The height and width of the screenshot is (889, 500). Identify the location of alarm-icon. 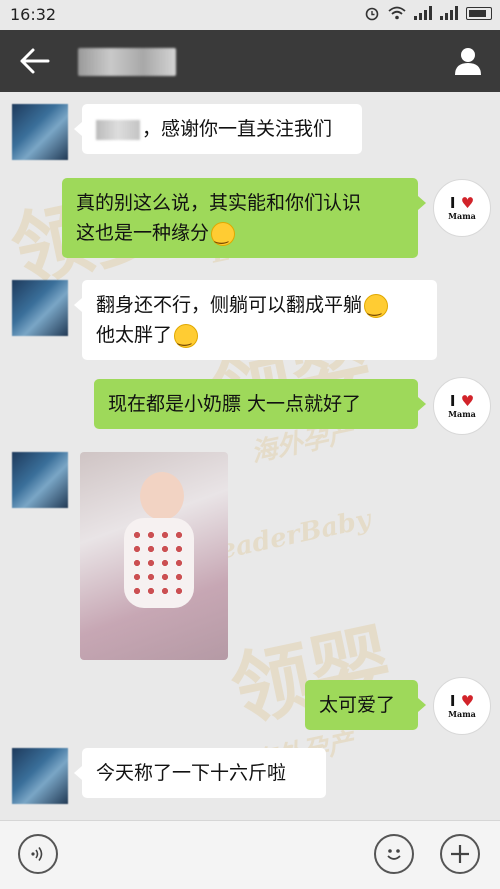
(372, 14).